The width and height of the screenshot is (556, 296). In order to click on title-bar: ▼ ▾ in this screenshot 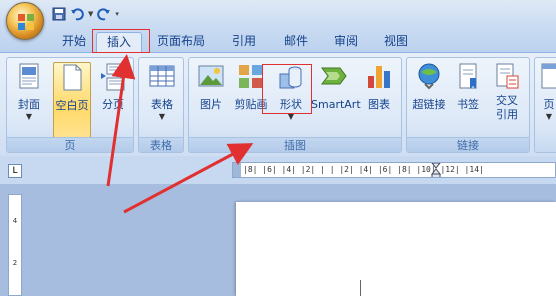, I will do `click(278, 20)`.